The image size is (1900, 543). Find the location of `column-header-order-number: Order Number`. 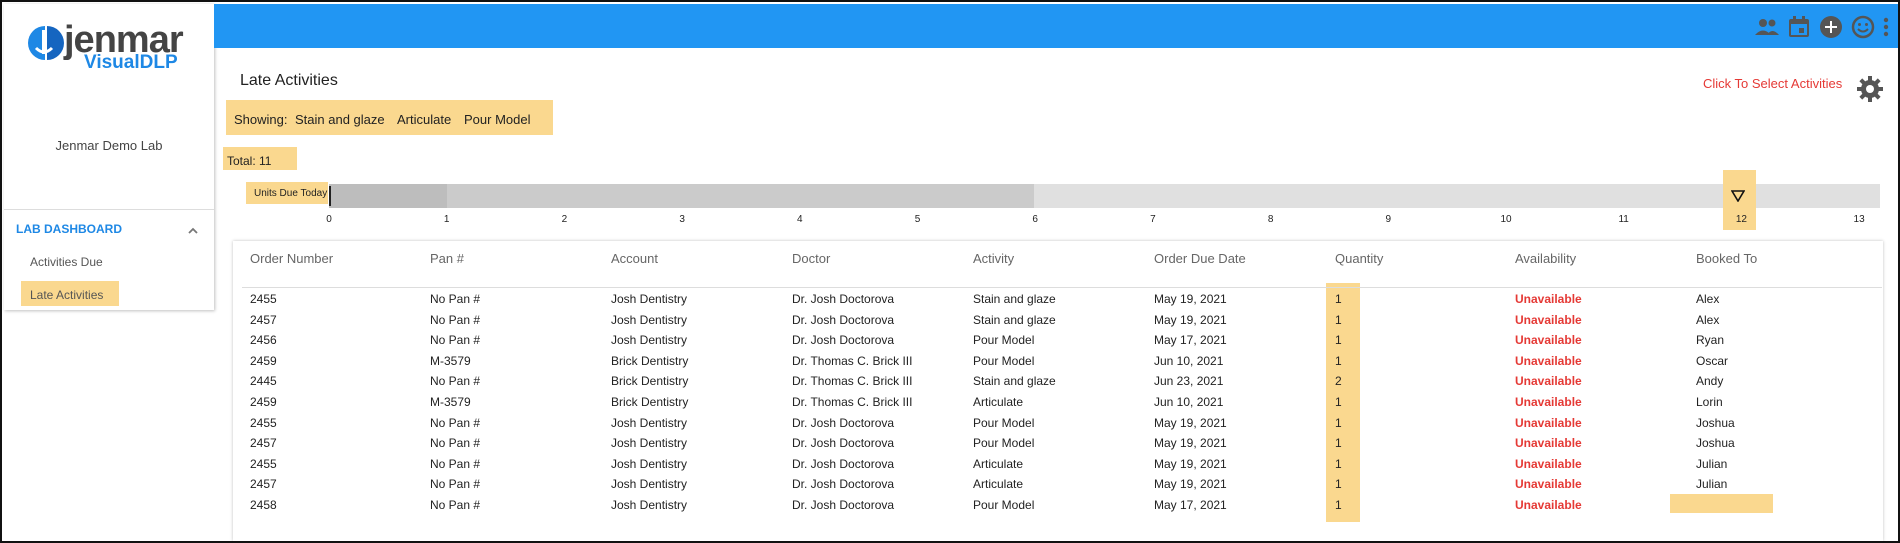

column-header-order-number: Order Number is located at coordinates (291, 258).